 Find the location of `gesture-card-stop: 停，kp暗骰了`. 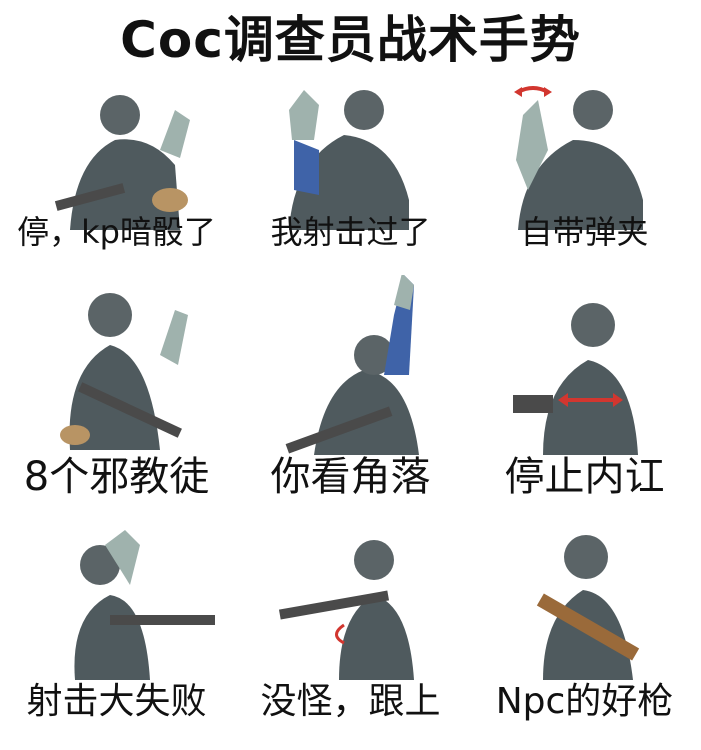

gesture-card-stop: 停，kp暗骰了 is located at coordinates (116, 191).